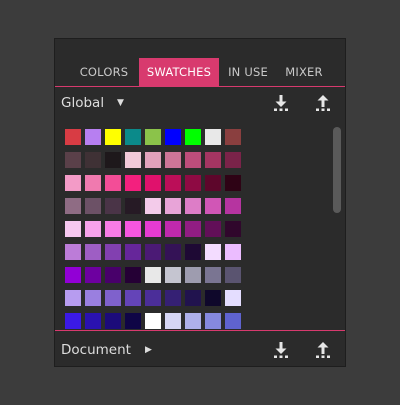 This screenshot has height=405, width=400. Describe the element at coordinates (96, 350) in the screenshot. I see `document-label: Document` at that location.